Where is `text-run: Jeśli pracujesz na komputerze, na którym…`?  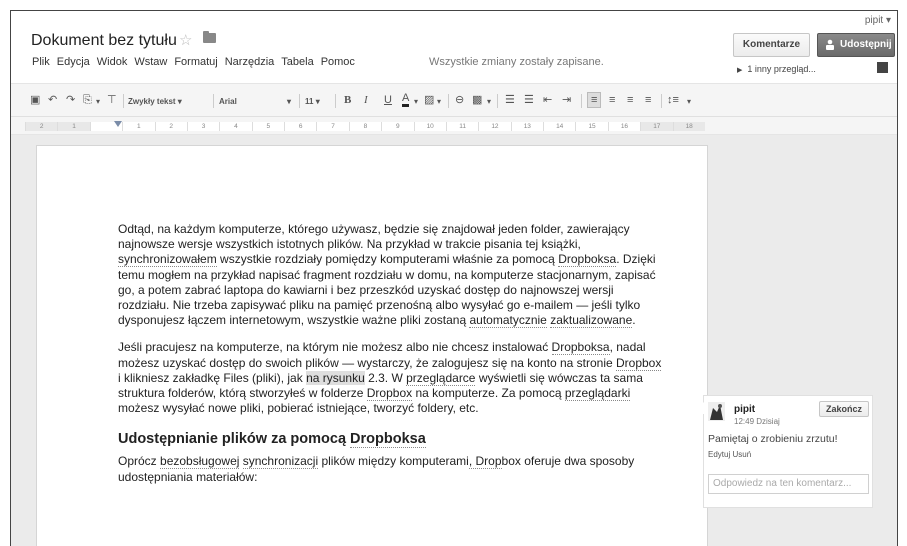 text-run: Jeśli pracujesz na komputerze, na którym… is located at coordinates (335, 347).